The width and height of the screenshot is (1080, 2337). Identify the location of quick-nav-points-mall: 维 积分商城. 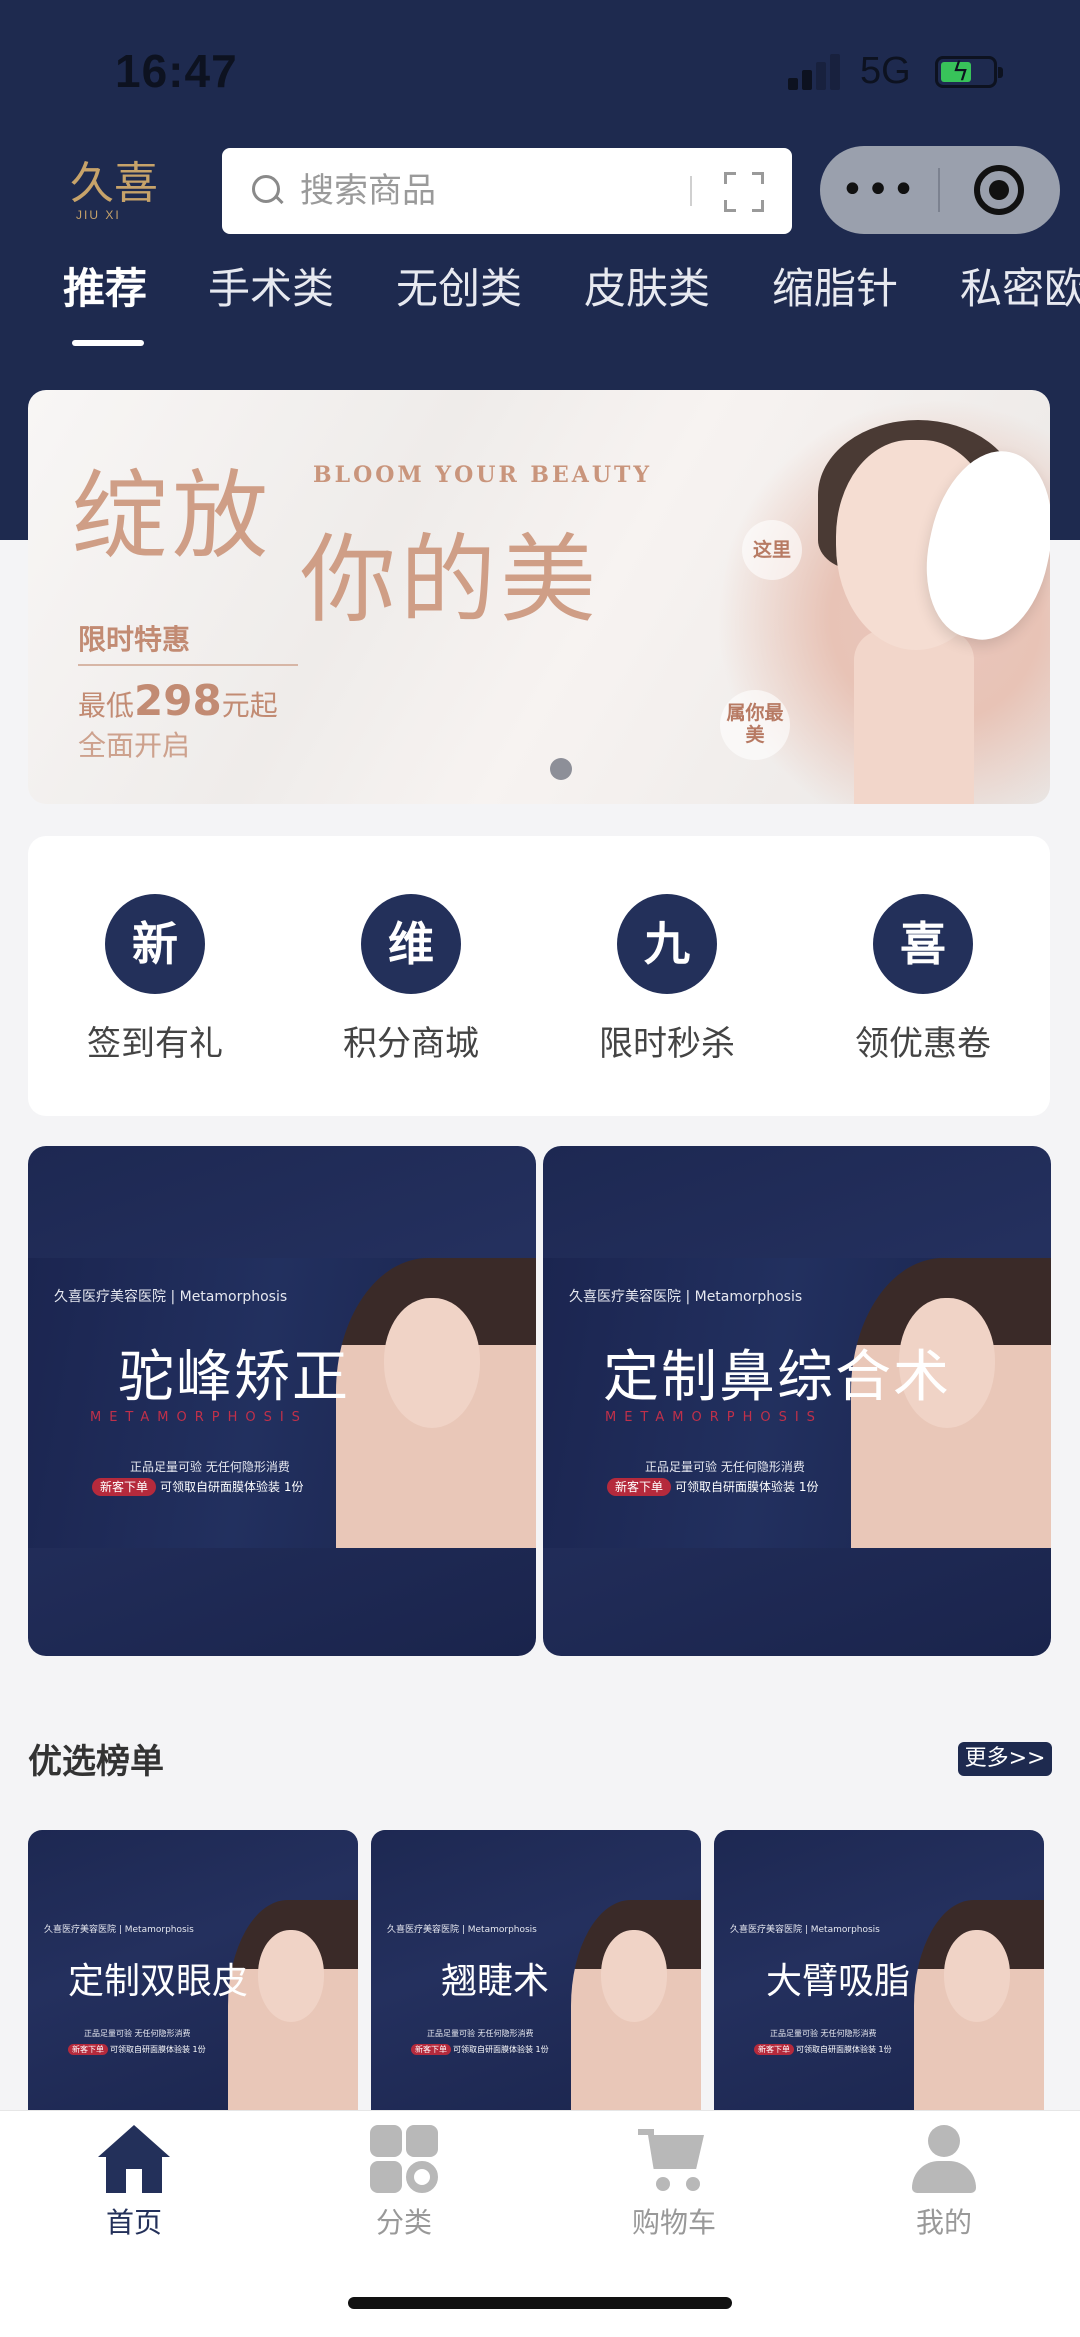
(411, 979).